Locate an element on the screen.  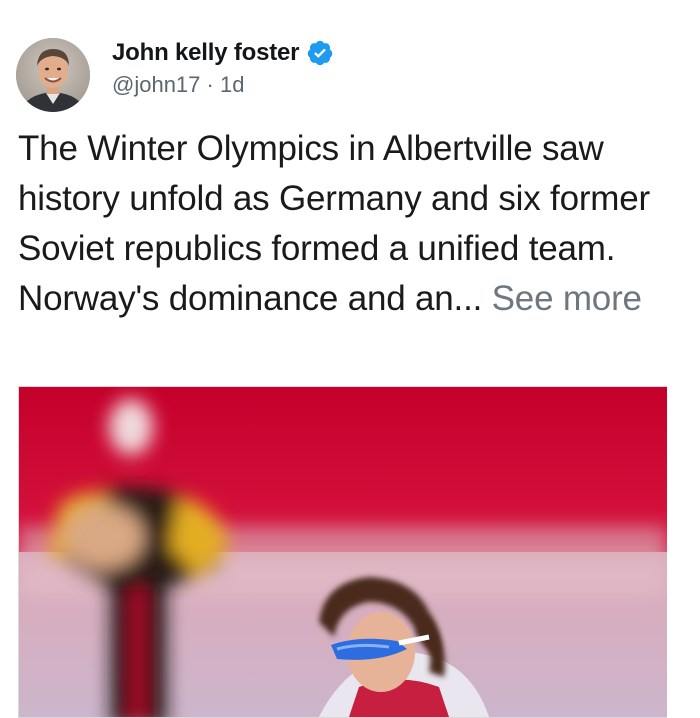
see-more-link: See more is located at coordinates (567, 298).